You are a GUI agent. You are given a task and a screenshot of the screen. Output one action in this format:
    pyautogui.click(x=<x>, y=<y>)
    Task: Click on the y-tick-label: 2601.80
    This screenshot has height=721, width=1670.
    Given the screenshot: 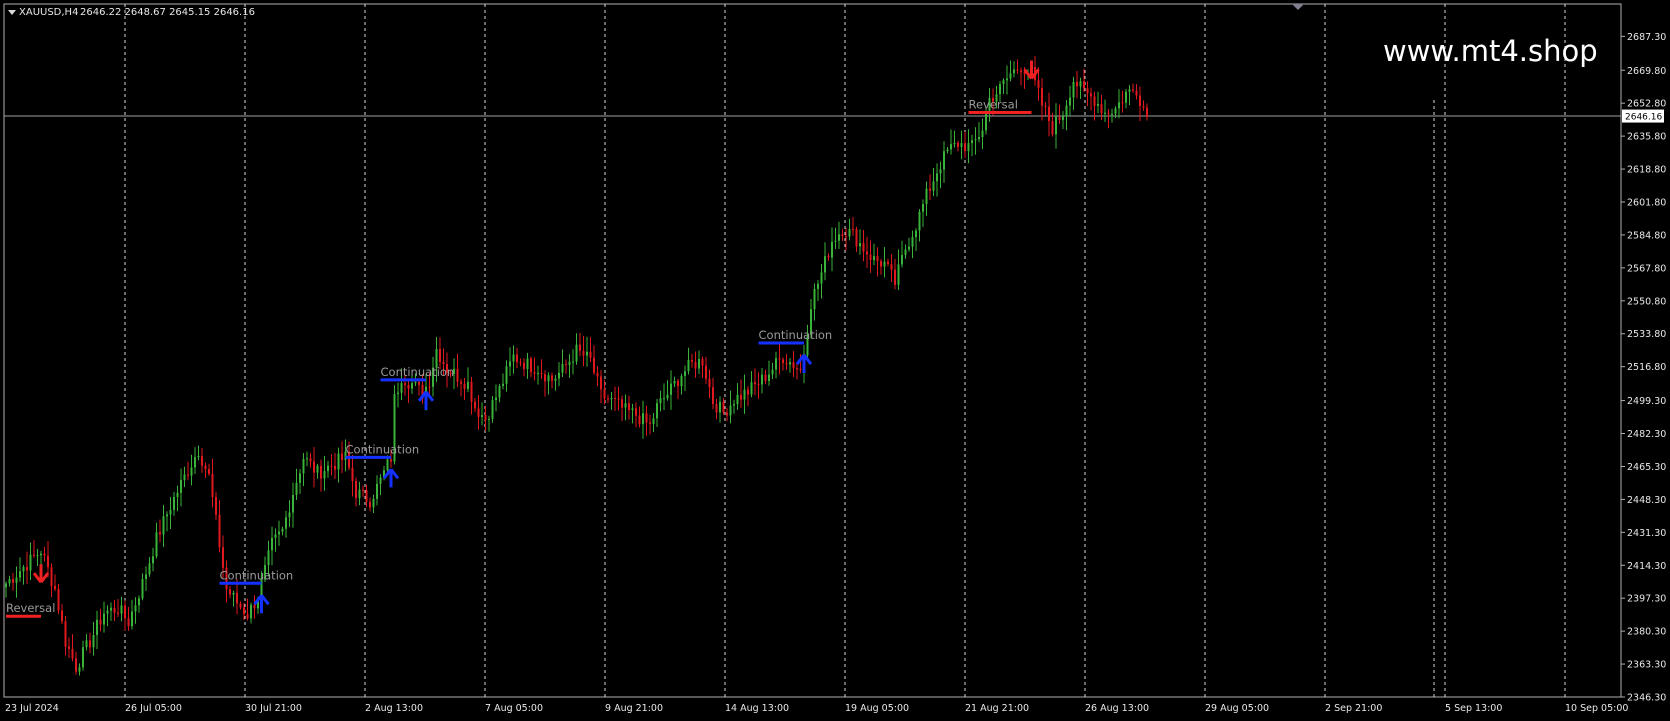 What is the action you would take?
    pyautogui.click(x=1646, y=203)
    